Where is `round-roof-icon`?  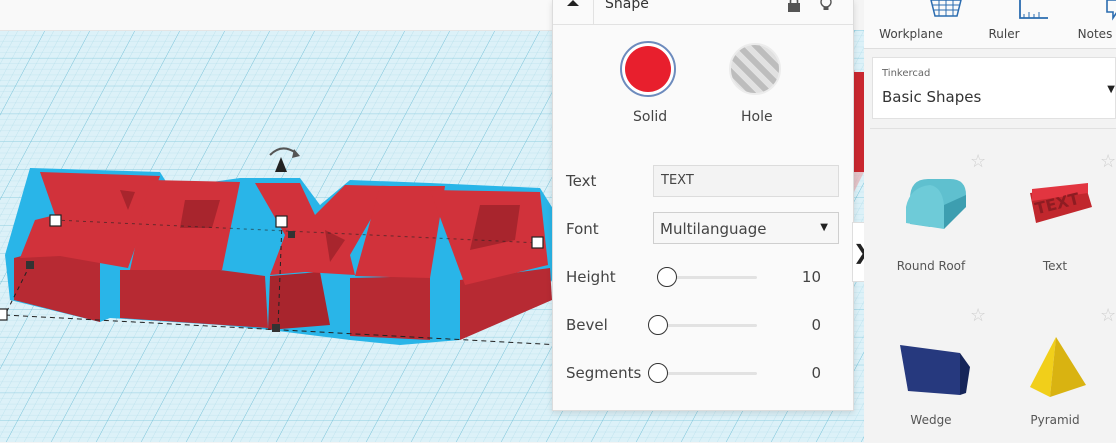 round-roof-icon is located at coordinates (936, 204).